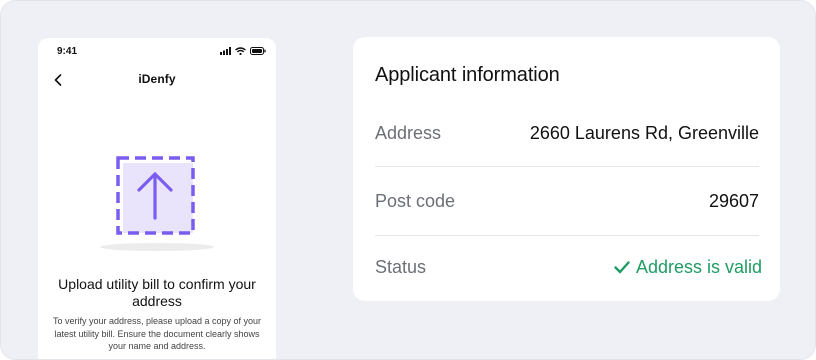  I want to click on status-text: Address is valid, so click(698, 267).